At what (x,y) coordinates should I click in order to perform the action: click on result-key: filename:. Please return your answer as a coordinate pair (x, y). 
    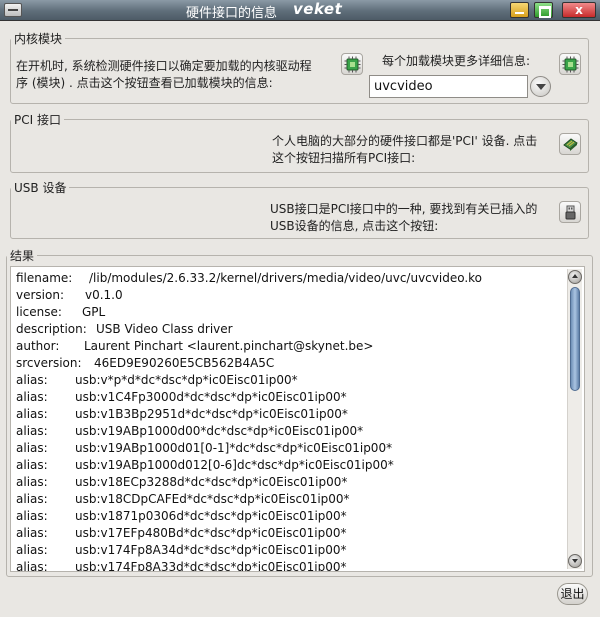
    Looking at the image, I should click on (44, 278).